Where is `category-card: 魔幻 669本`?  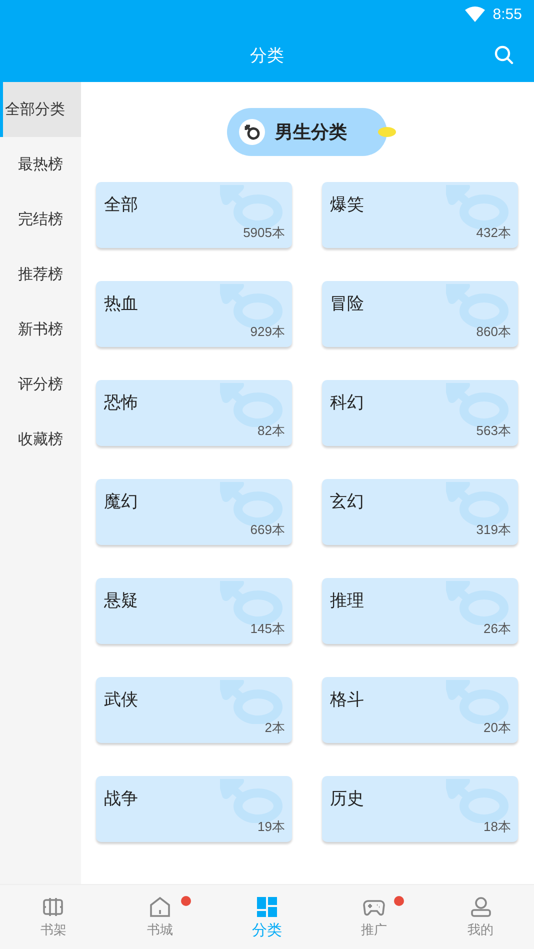
category-card: 魔幻 669本 is located at coordinates (194, 512).